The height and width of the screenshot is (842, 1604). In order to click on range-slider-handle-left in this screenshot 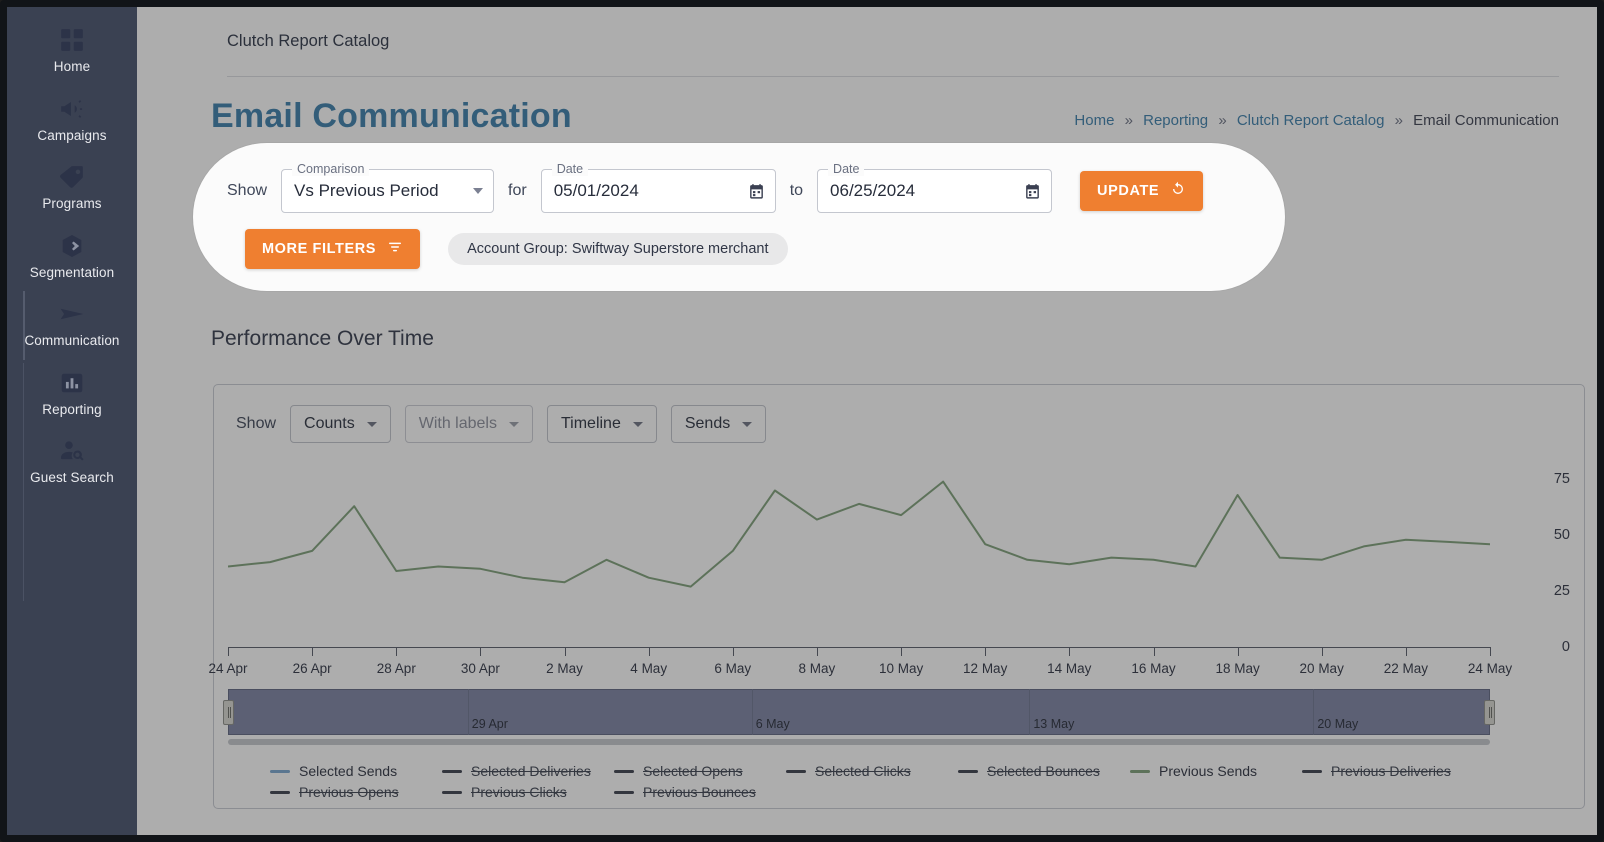, I will do `click(228, 712)`.